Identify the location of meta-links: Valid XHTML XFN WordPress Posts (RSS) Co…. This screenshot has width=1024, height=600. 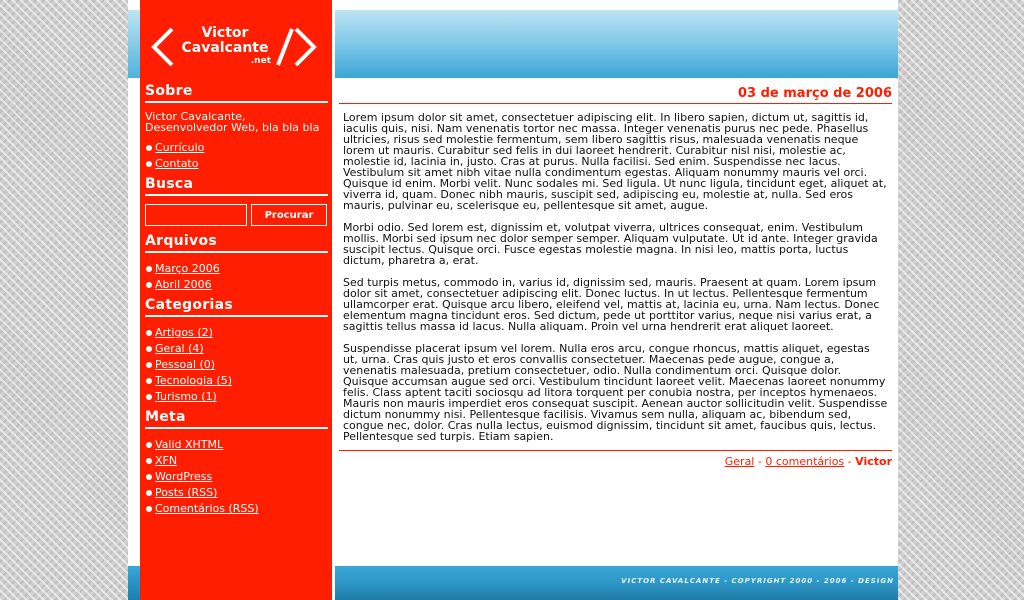
(236, 477).